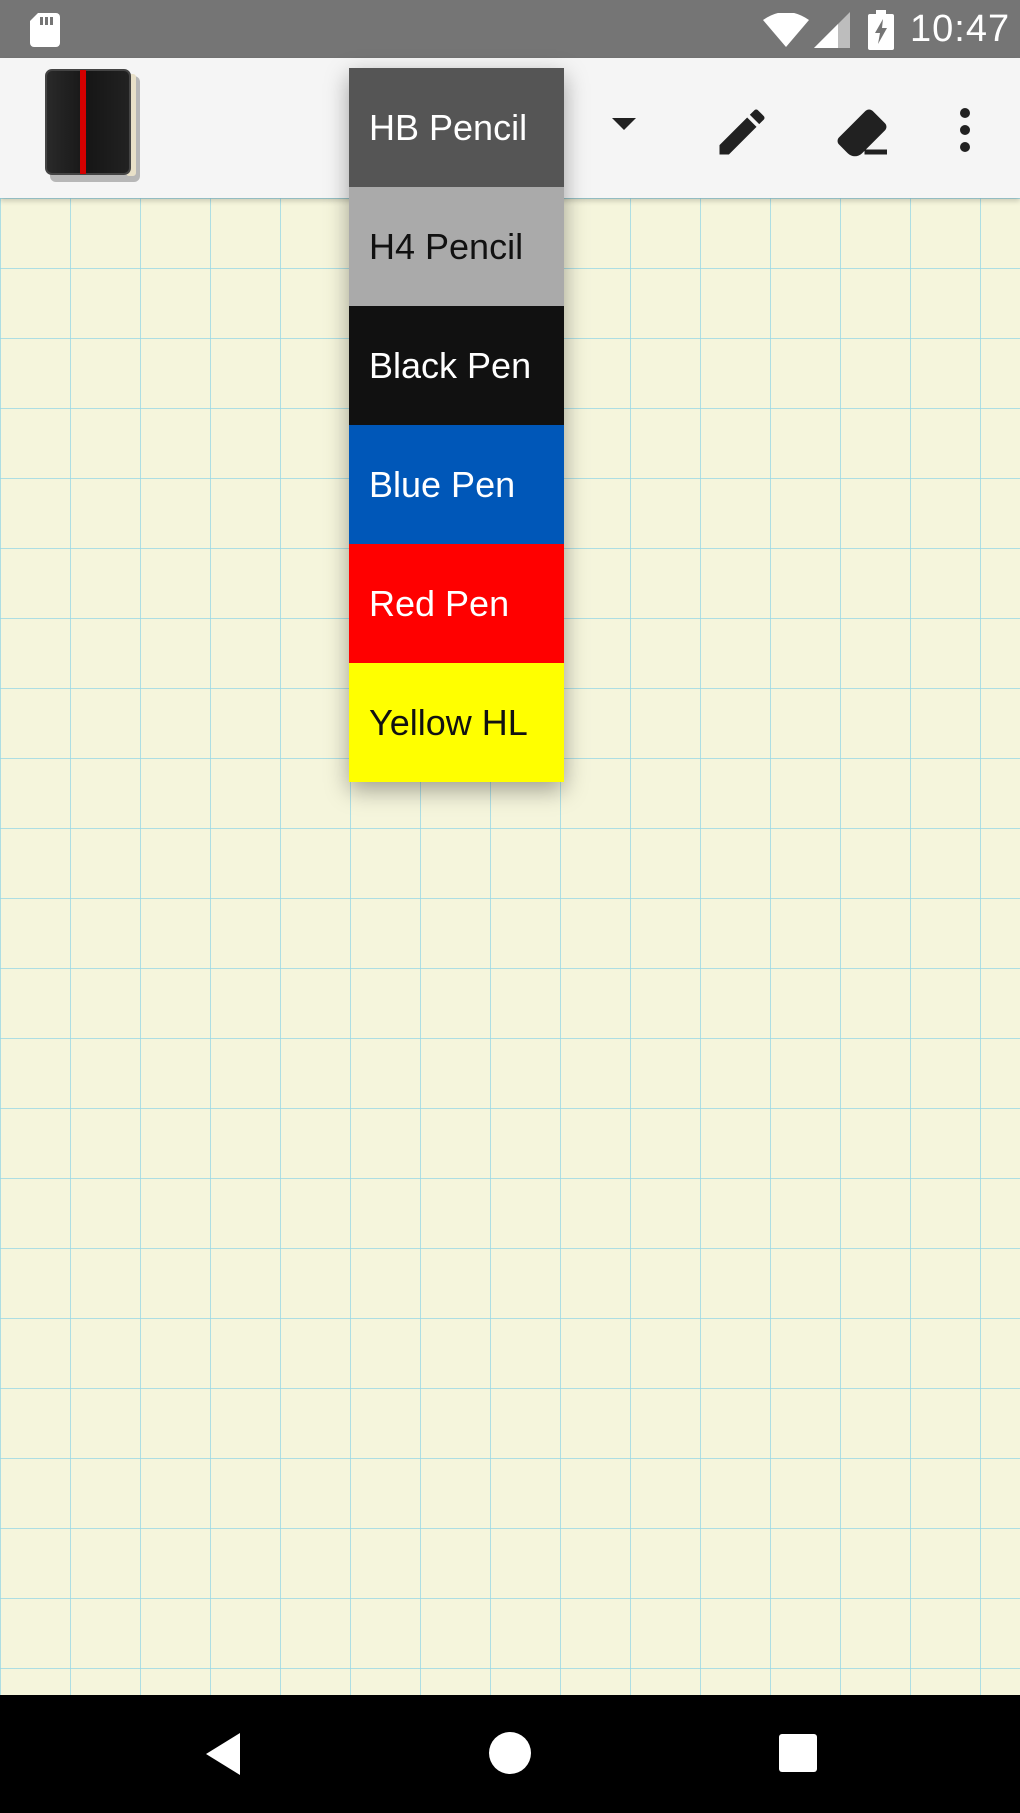 The image size is (1020, 1813). Describe the element at coordinates (798, 1753) in the screenshot. I see `recents-icon` at that location.